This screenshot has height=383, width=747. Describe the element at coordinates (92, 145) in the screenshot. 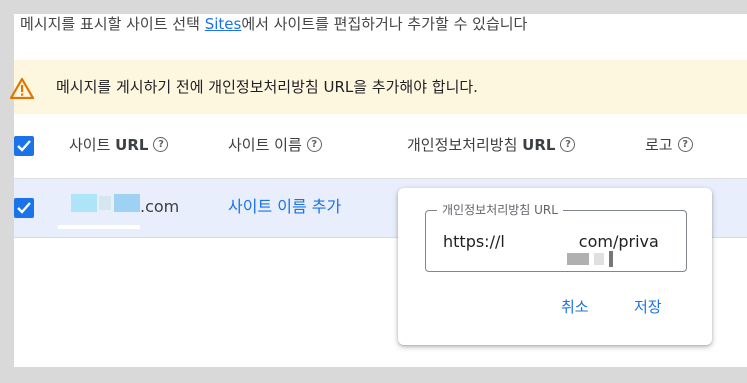

I see `header-site-url-label: 사이트` at that location.